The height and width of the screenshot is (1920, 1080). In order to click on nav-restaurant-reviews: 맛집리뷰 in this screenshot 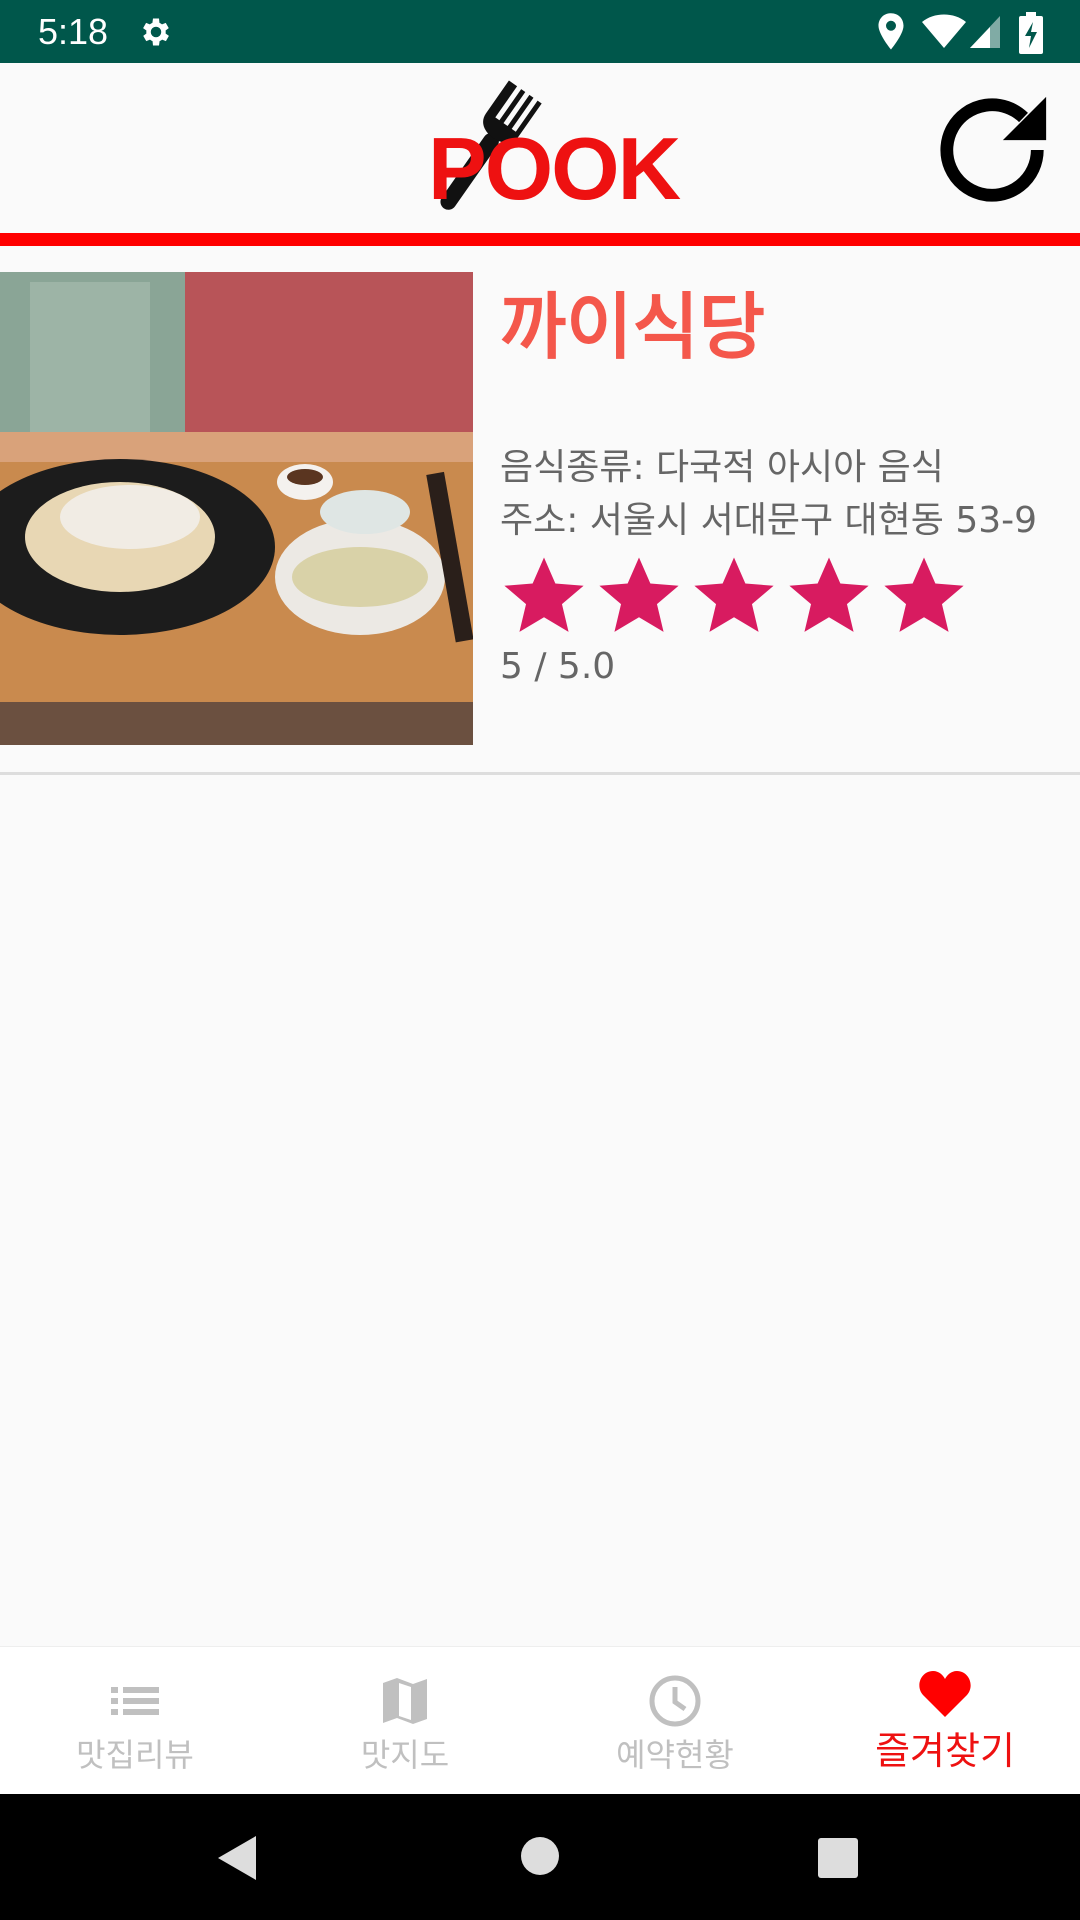, I will do `click(135, 1721)`.